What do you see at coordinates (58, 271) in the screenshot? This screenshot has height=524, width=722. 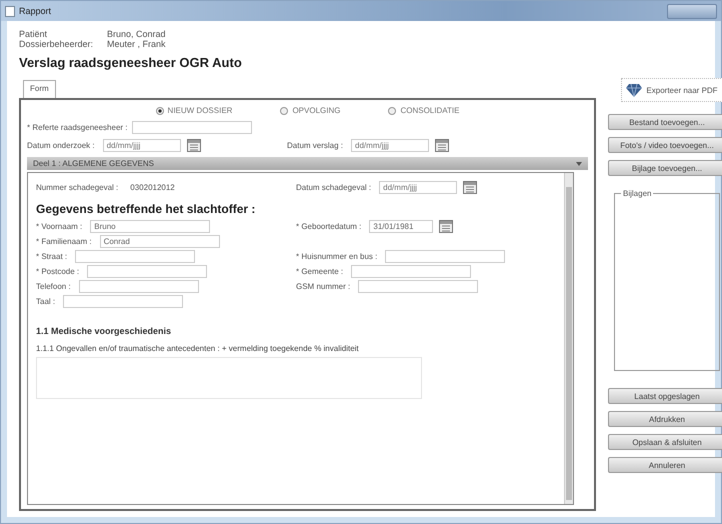 I see `field-label: * Postcode :` at bounding box center [58, 271].